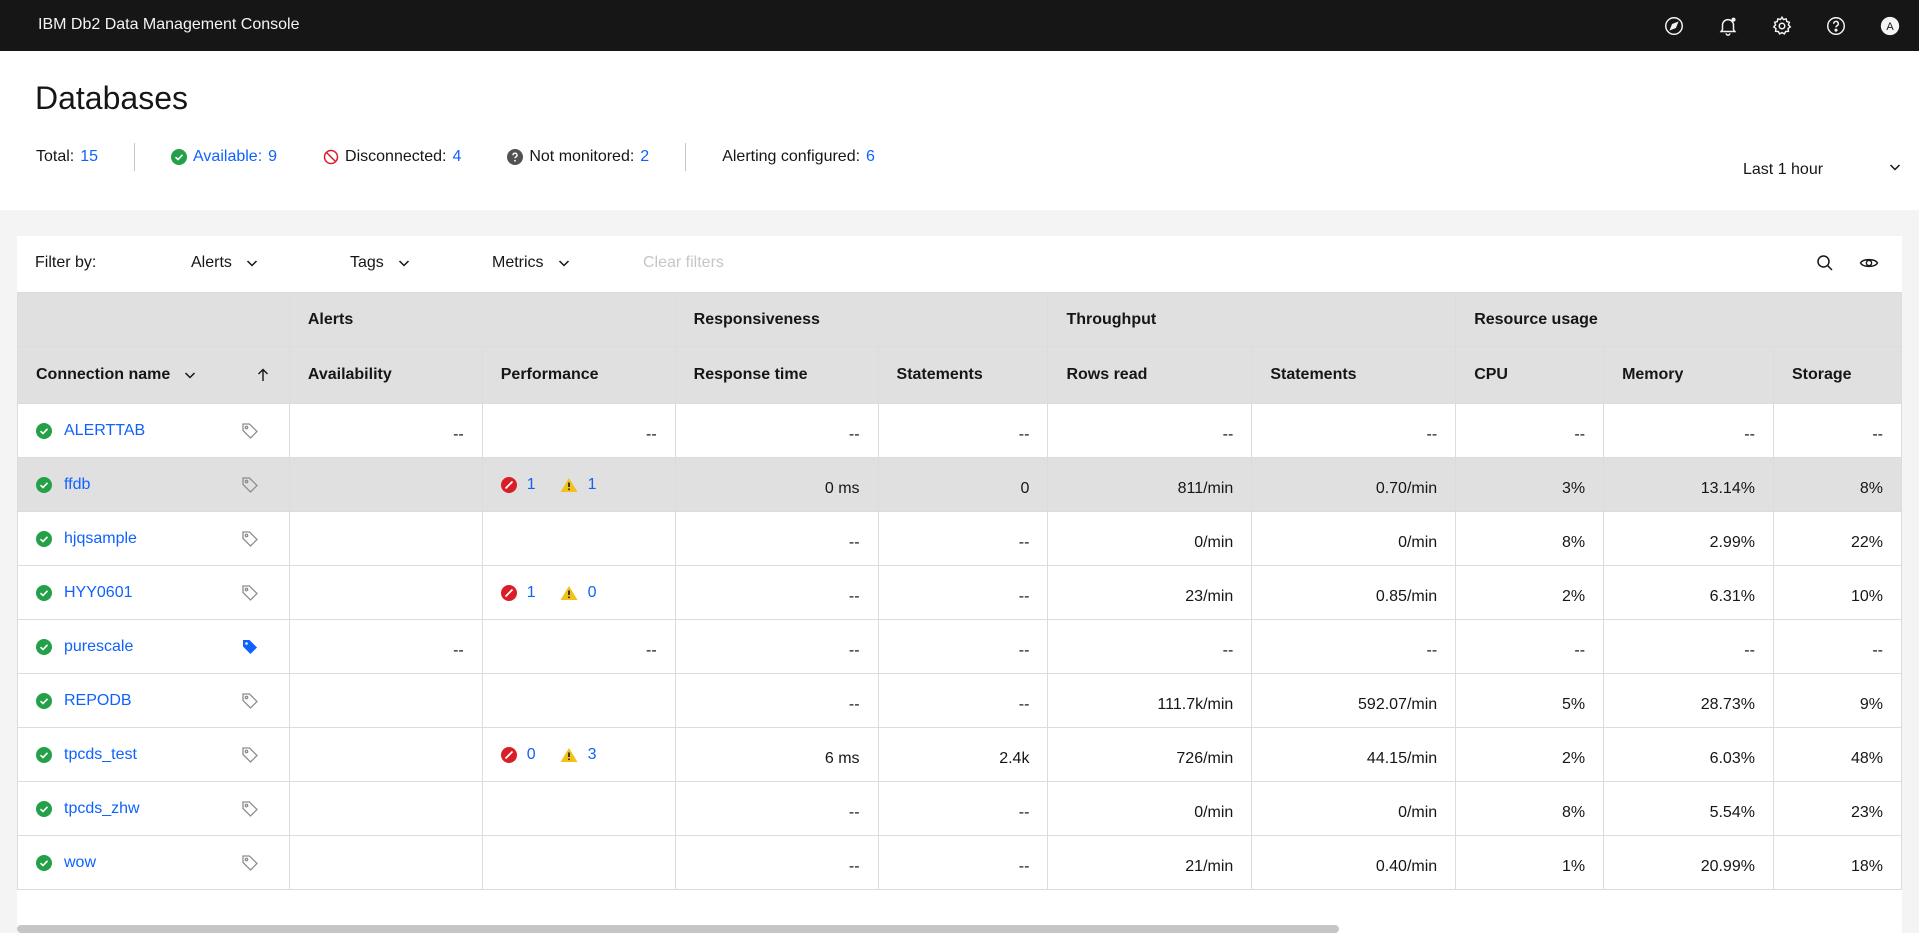 This screenshot has height=933, width=1919. What do you see at coordinates (1150, 862) in the screenshot?
I see `cell-rows-read: 21/min` at bounding box center [1150, 862].